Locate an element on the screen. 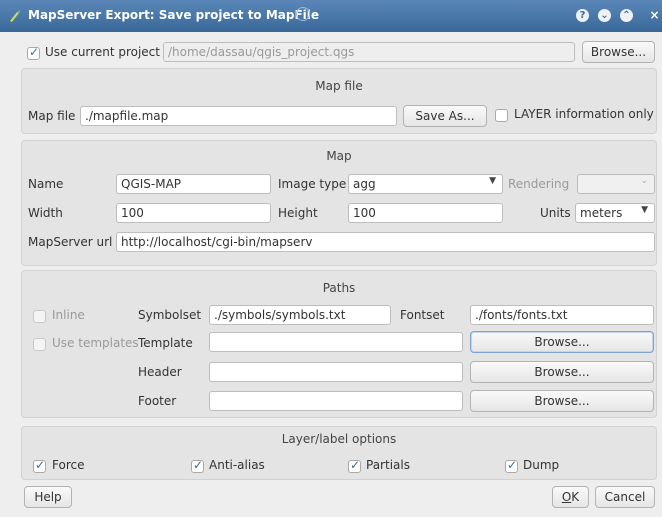 This screenshot has height=517, width=662. header-input is located at coordinates (336, 372).